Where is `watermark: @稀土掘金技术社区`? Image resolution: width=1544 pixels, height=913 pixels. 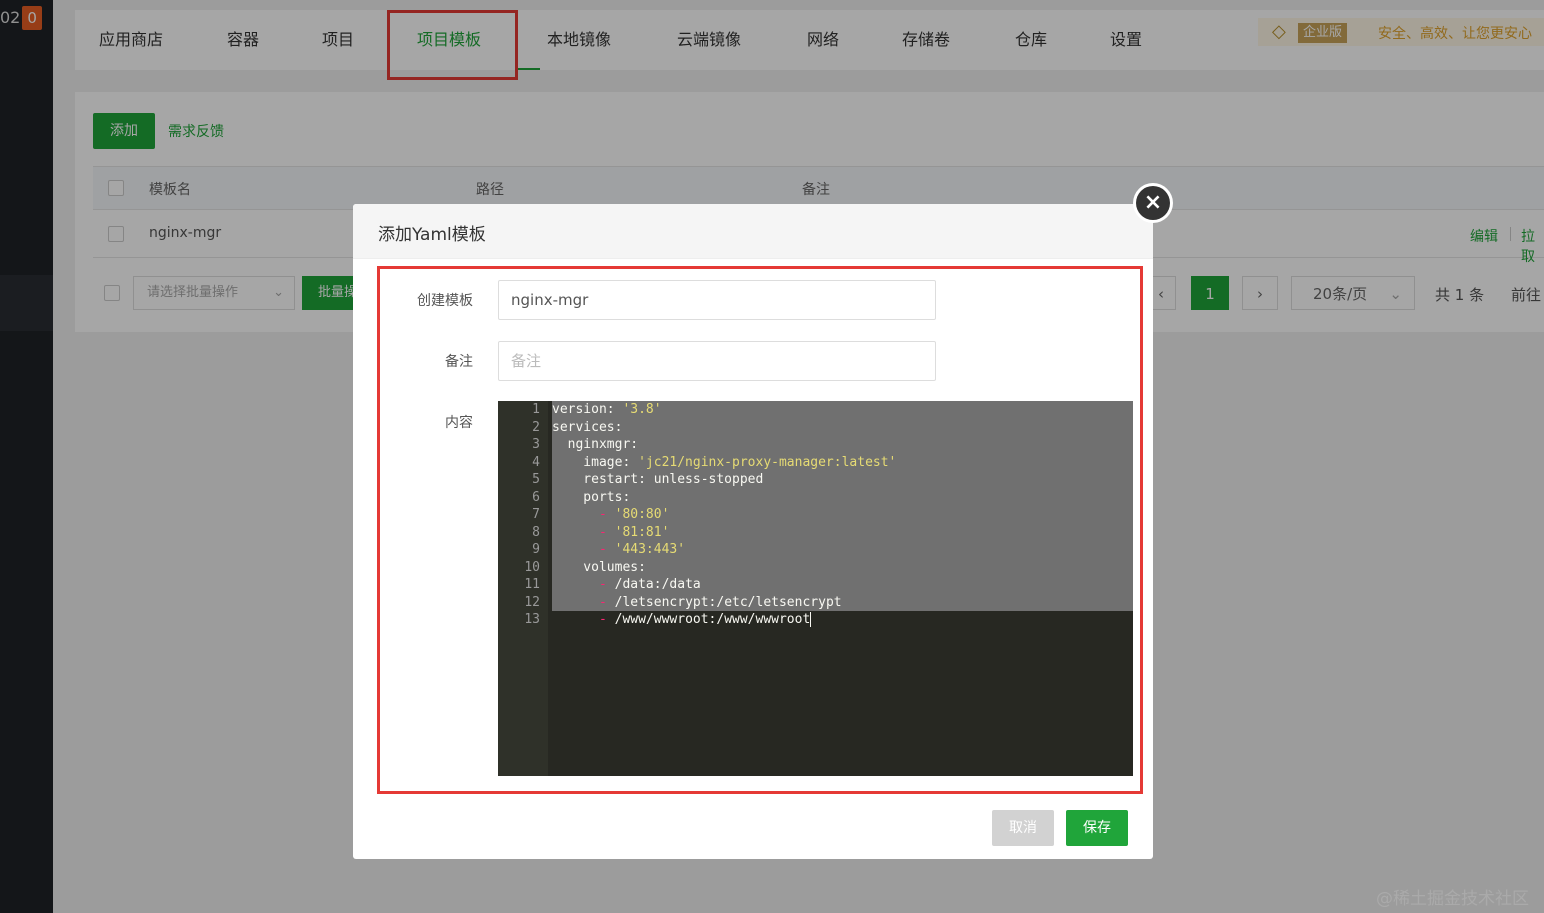
watermark: @稀土掘金技术社区 is located at coordinates (1452, 899).